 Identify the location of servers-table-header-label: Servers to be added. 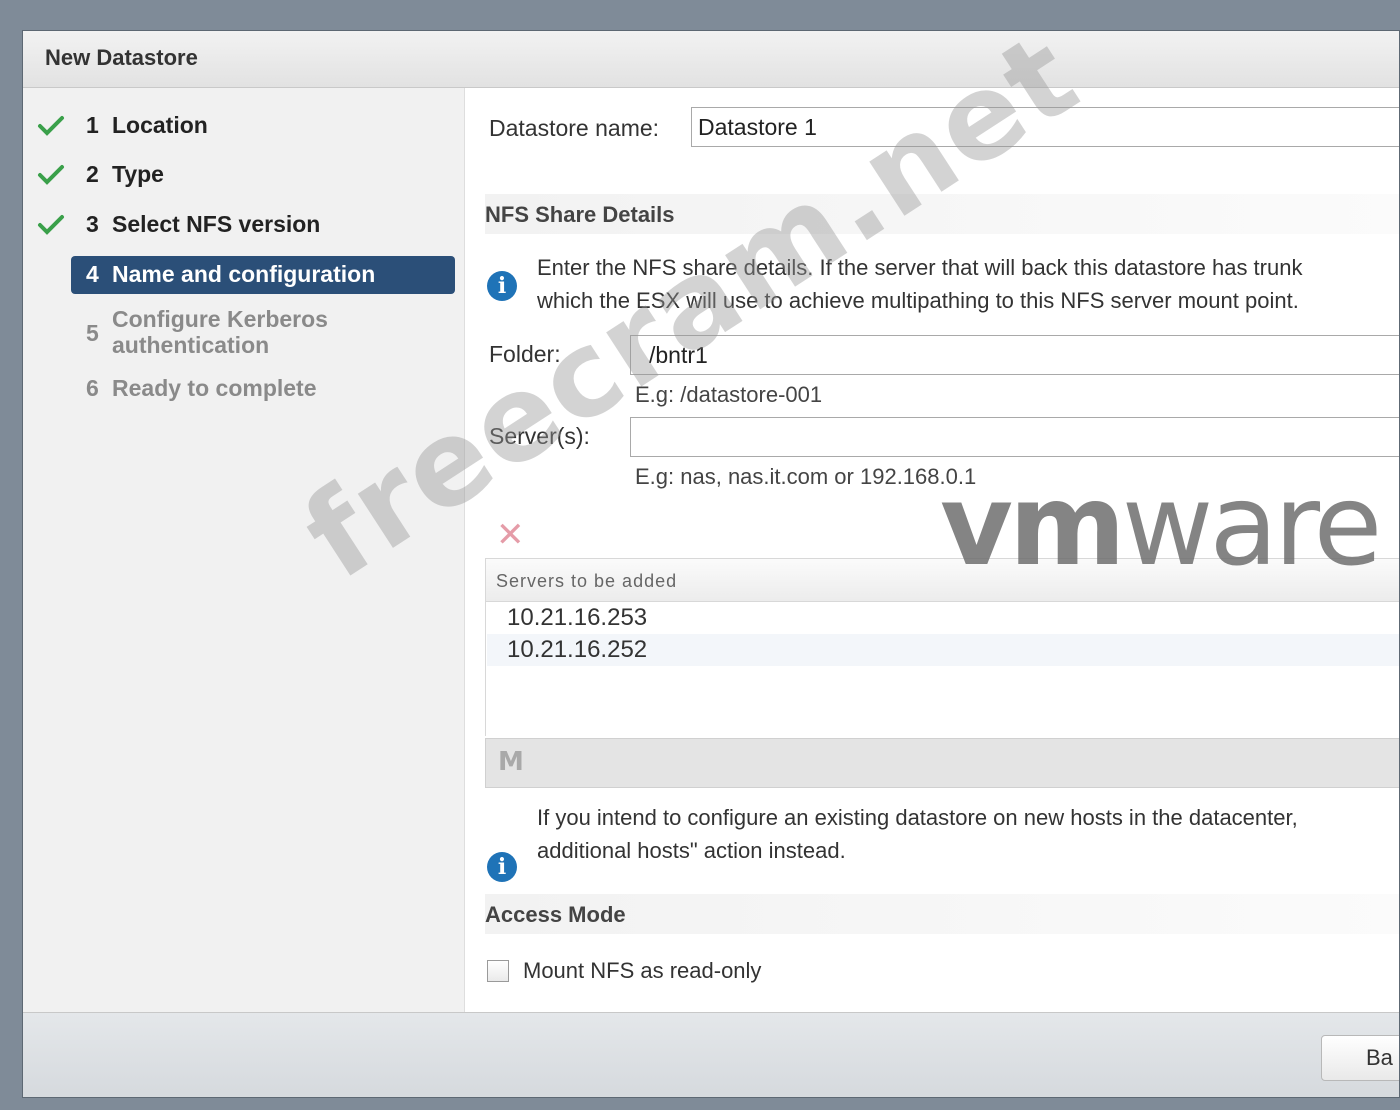
(587, 581).